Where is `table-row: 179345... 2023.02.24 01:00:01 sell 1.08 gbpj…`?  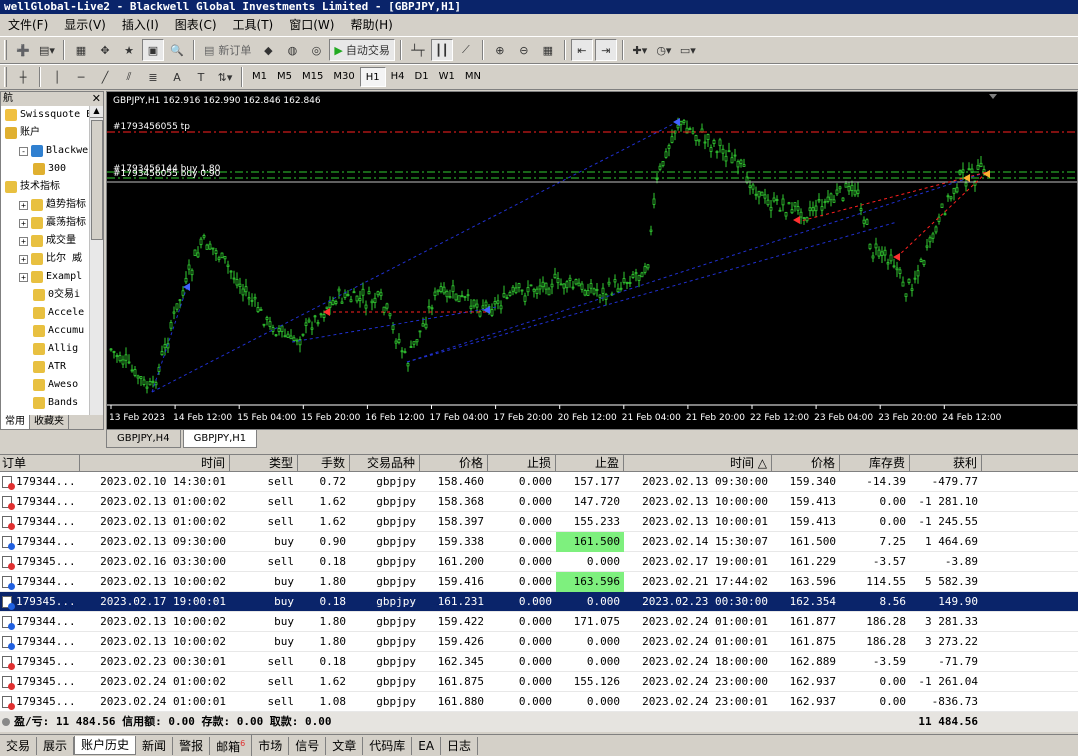 table-row: 179345... 2023.02.24 01:00:01 sell 1.08 gbpj… is located at coordinates (539, 702).